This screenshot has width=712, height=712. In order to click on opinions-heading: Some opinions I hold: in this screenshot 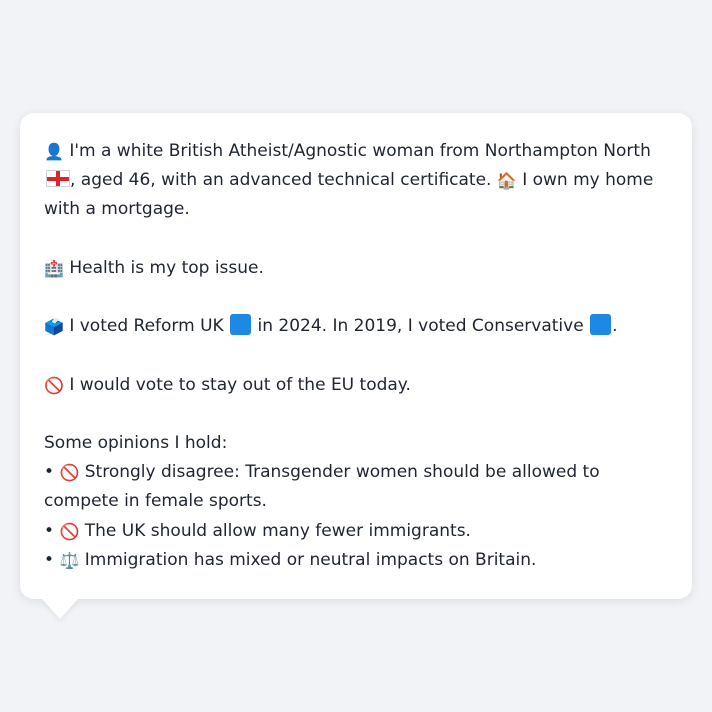, I will do `click(136, 442)`.